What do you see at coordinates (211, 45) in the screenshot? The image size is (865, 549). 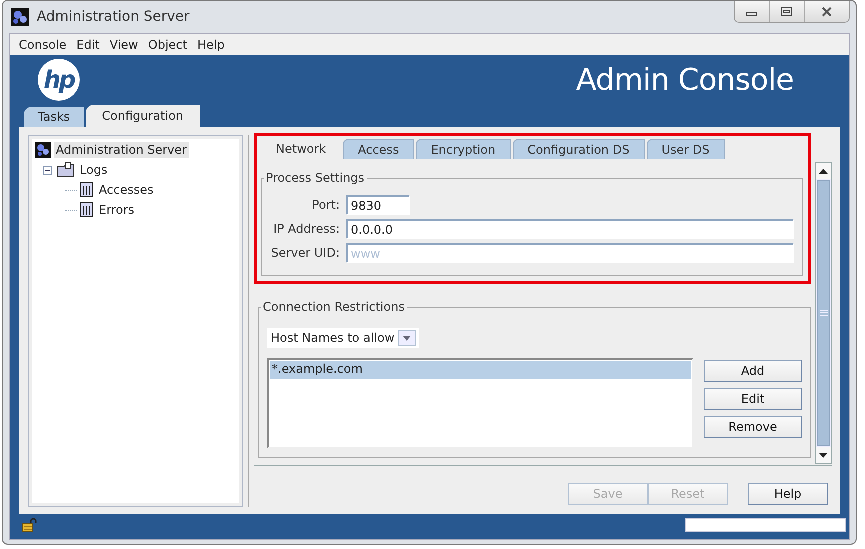 I see `menu-item: Help` at bounding box center [211, 45].